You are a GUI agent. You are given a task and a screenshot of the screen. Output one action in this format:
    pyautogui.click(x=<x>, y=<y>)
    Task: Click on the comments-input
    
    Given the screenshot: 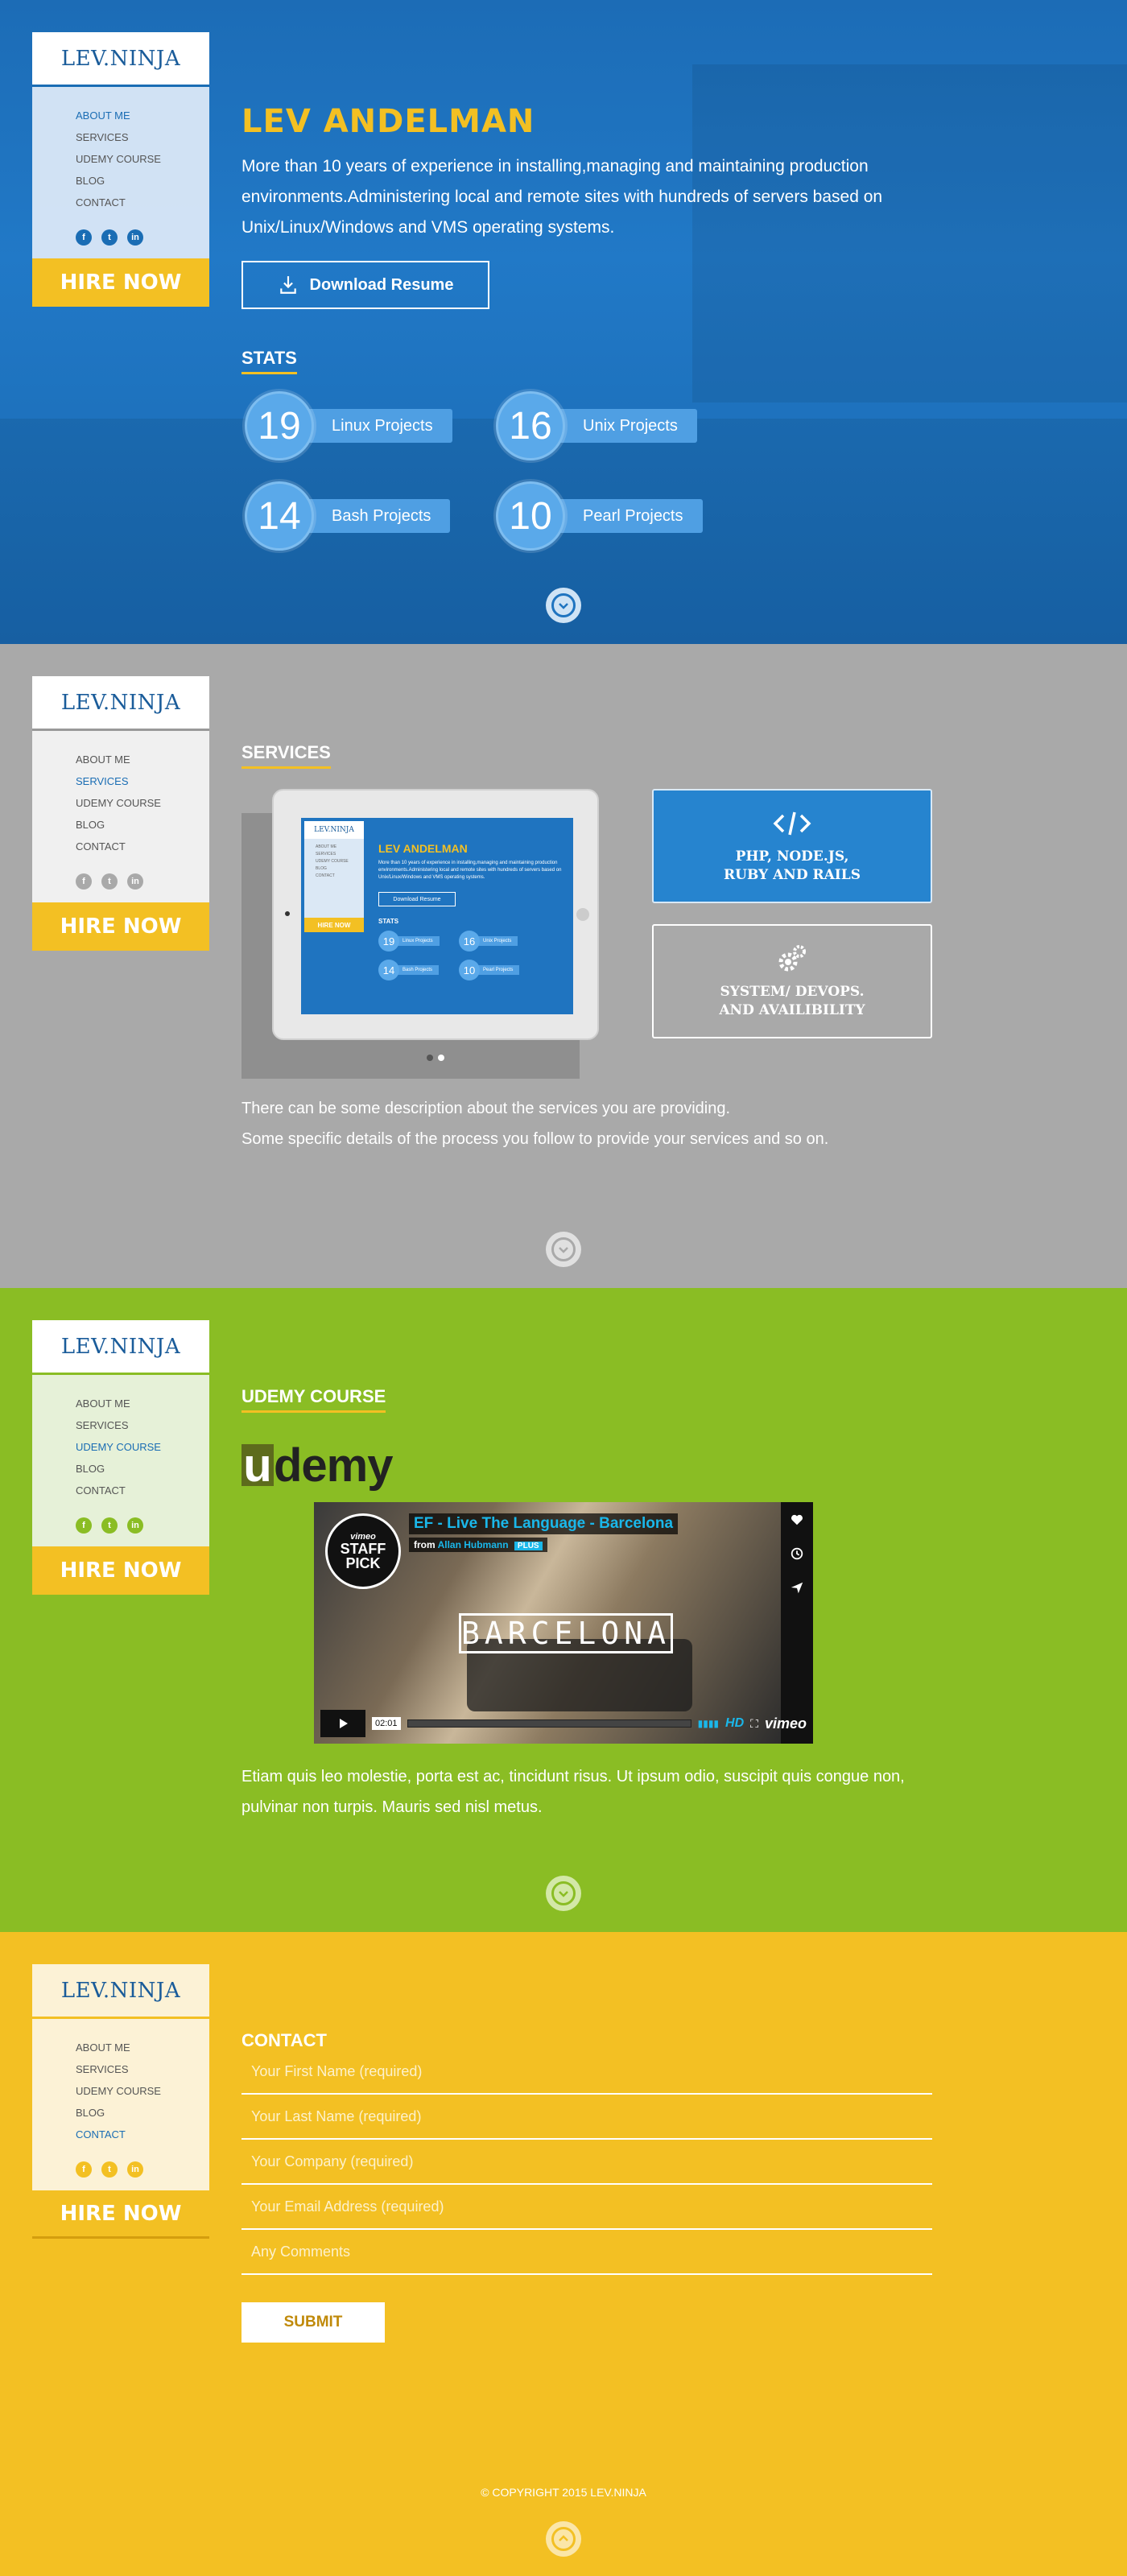 What is the action you would take?
    pyautogui.click(x=591, y=2251)
    